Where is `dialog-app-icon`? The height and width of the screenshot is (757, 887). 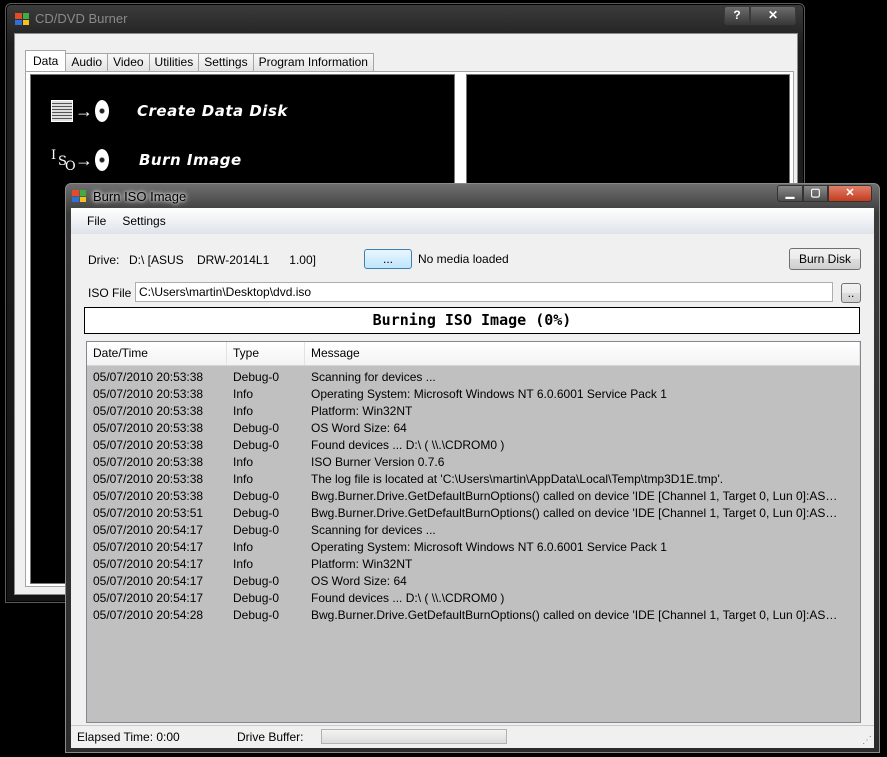 dialog-app-icon is located at coordinates (79, 196).